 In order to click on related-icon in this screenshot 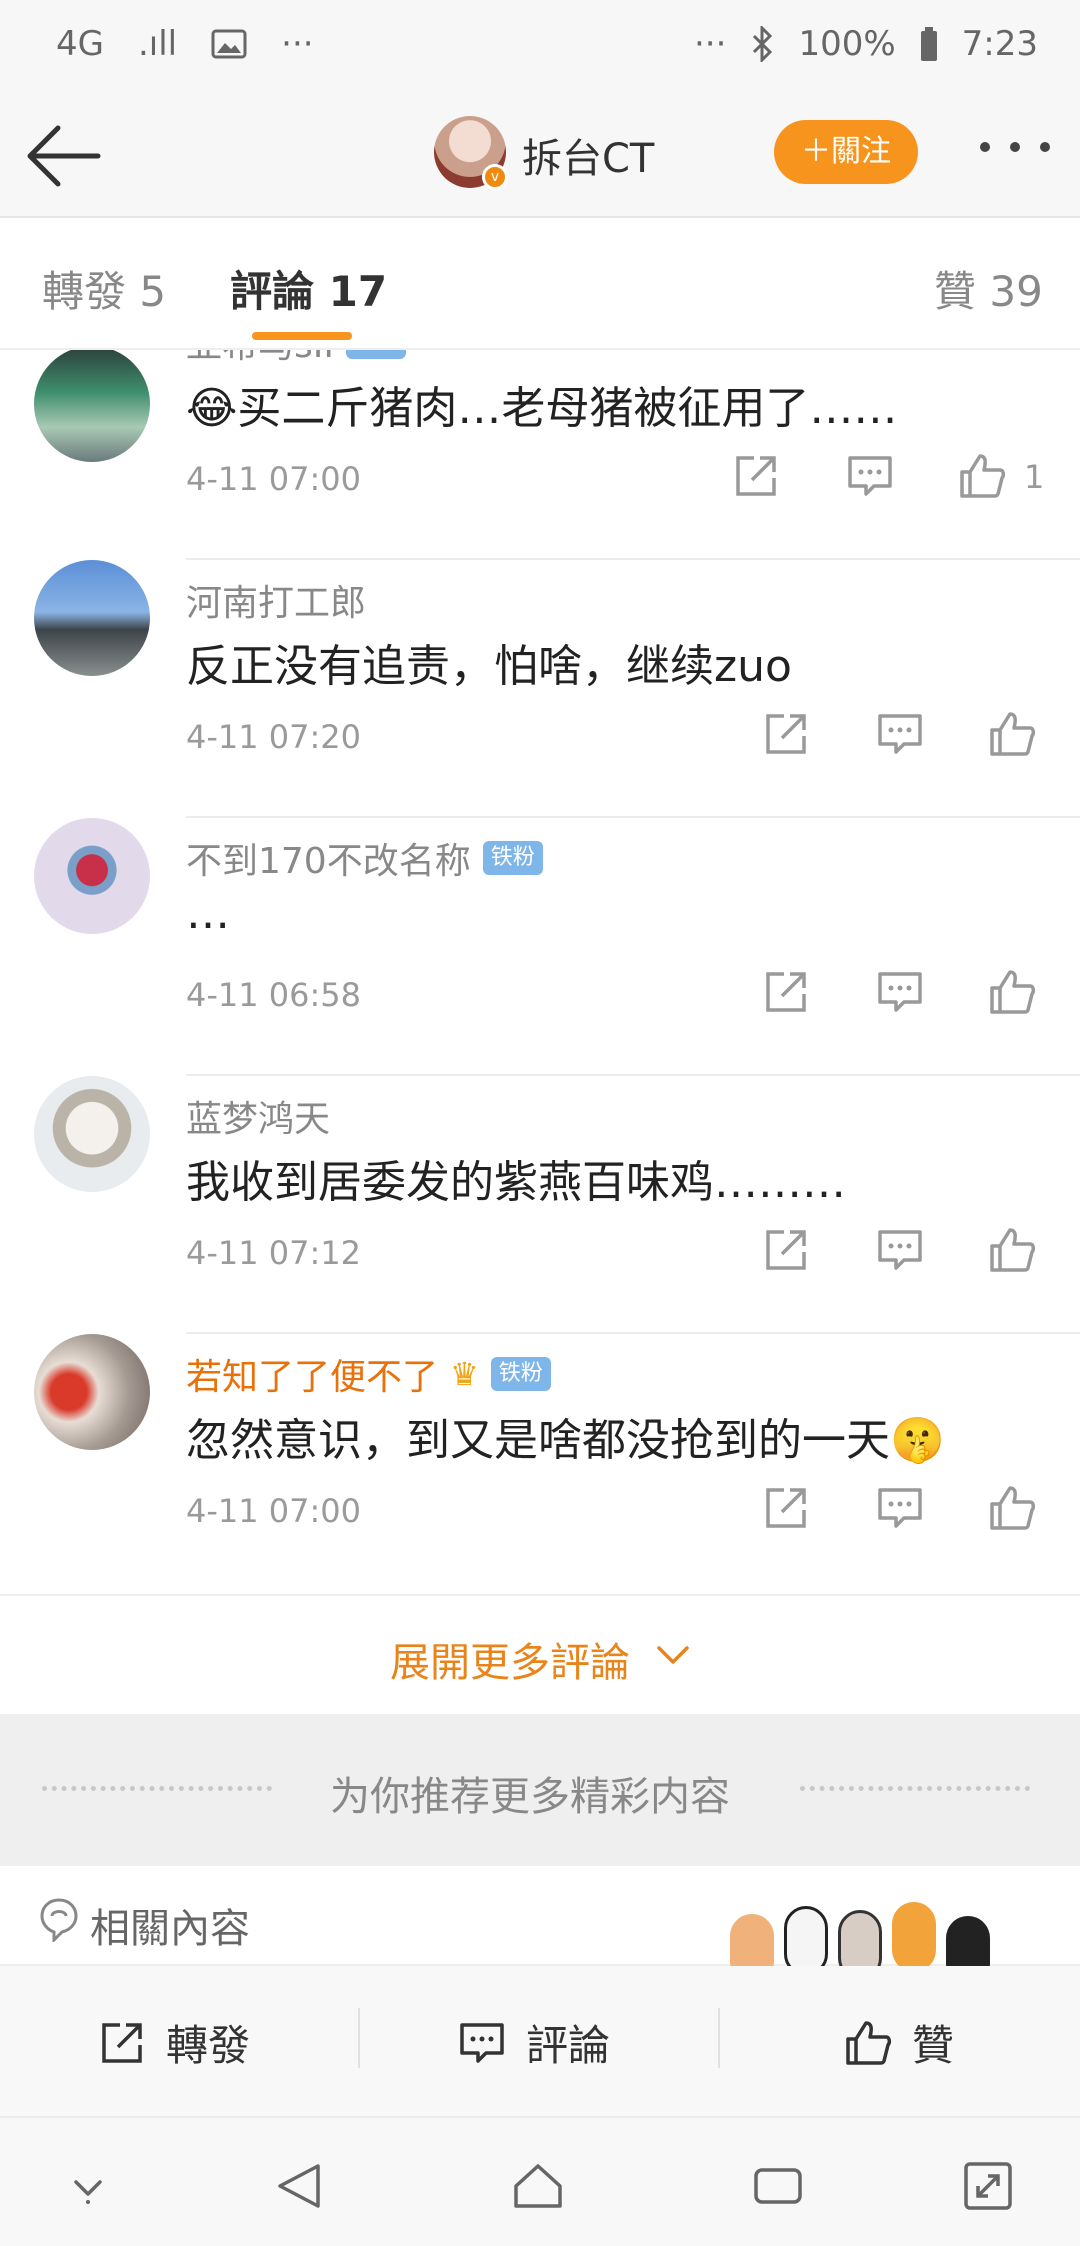, I will do `click(59, 1920)`.